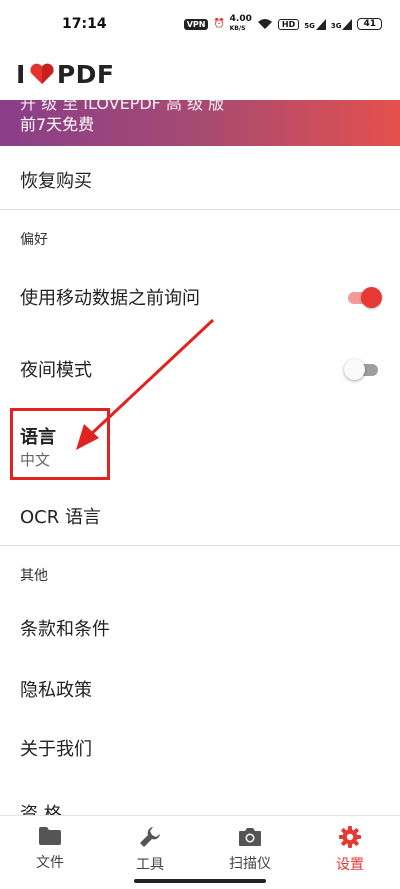 This screenshot has height=889, width=400. What do you see at coordinates (250, 864) in the screenshot?
I see `nav-scanner-label: 扫描仪` at bounding box center [250, 864].